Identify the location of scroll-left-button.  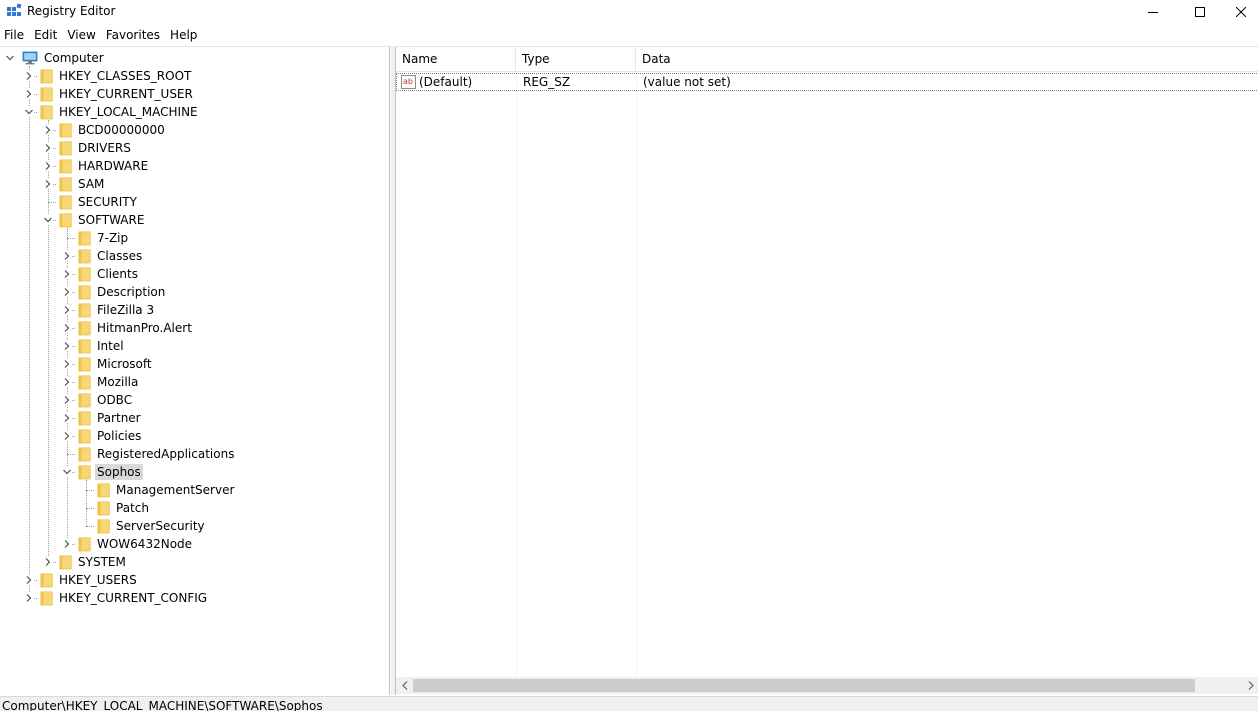
(404, 685).